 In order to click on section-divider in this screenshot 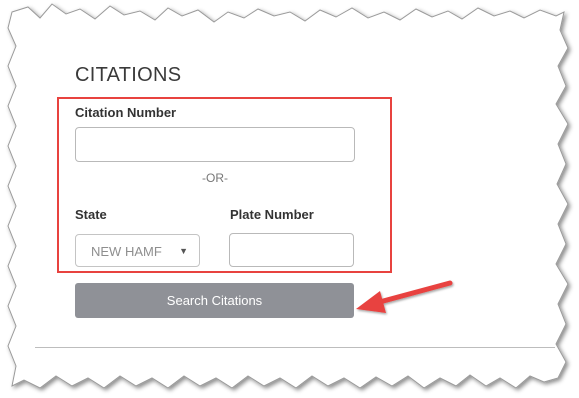, I will do `click(295, 347)`.